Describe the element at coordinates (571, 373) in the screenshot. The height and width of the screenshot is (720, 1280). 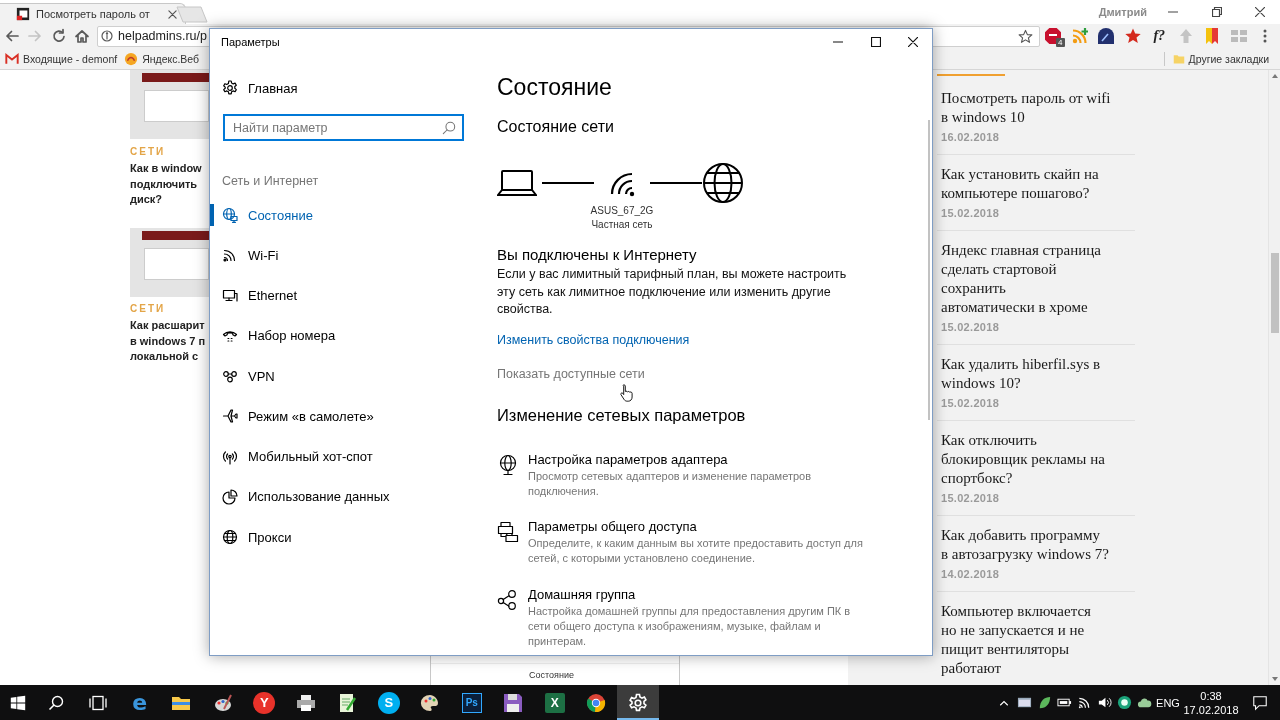
I see `link: Показать доступные сети` at that location.